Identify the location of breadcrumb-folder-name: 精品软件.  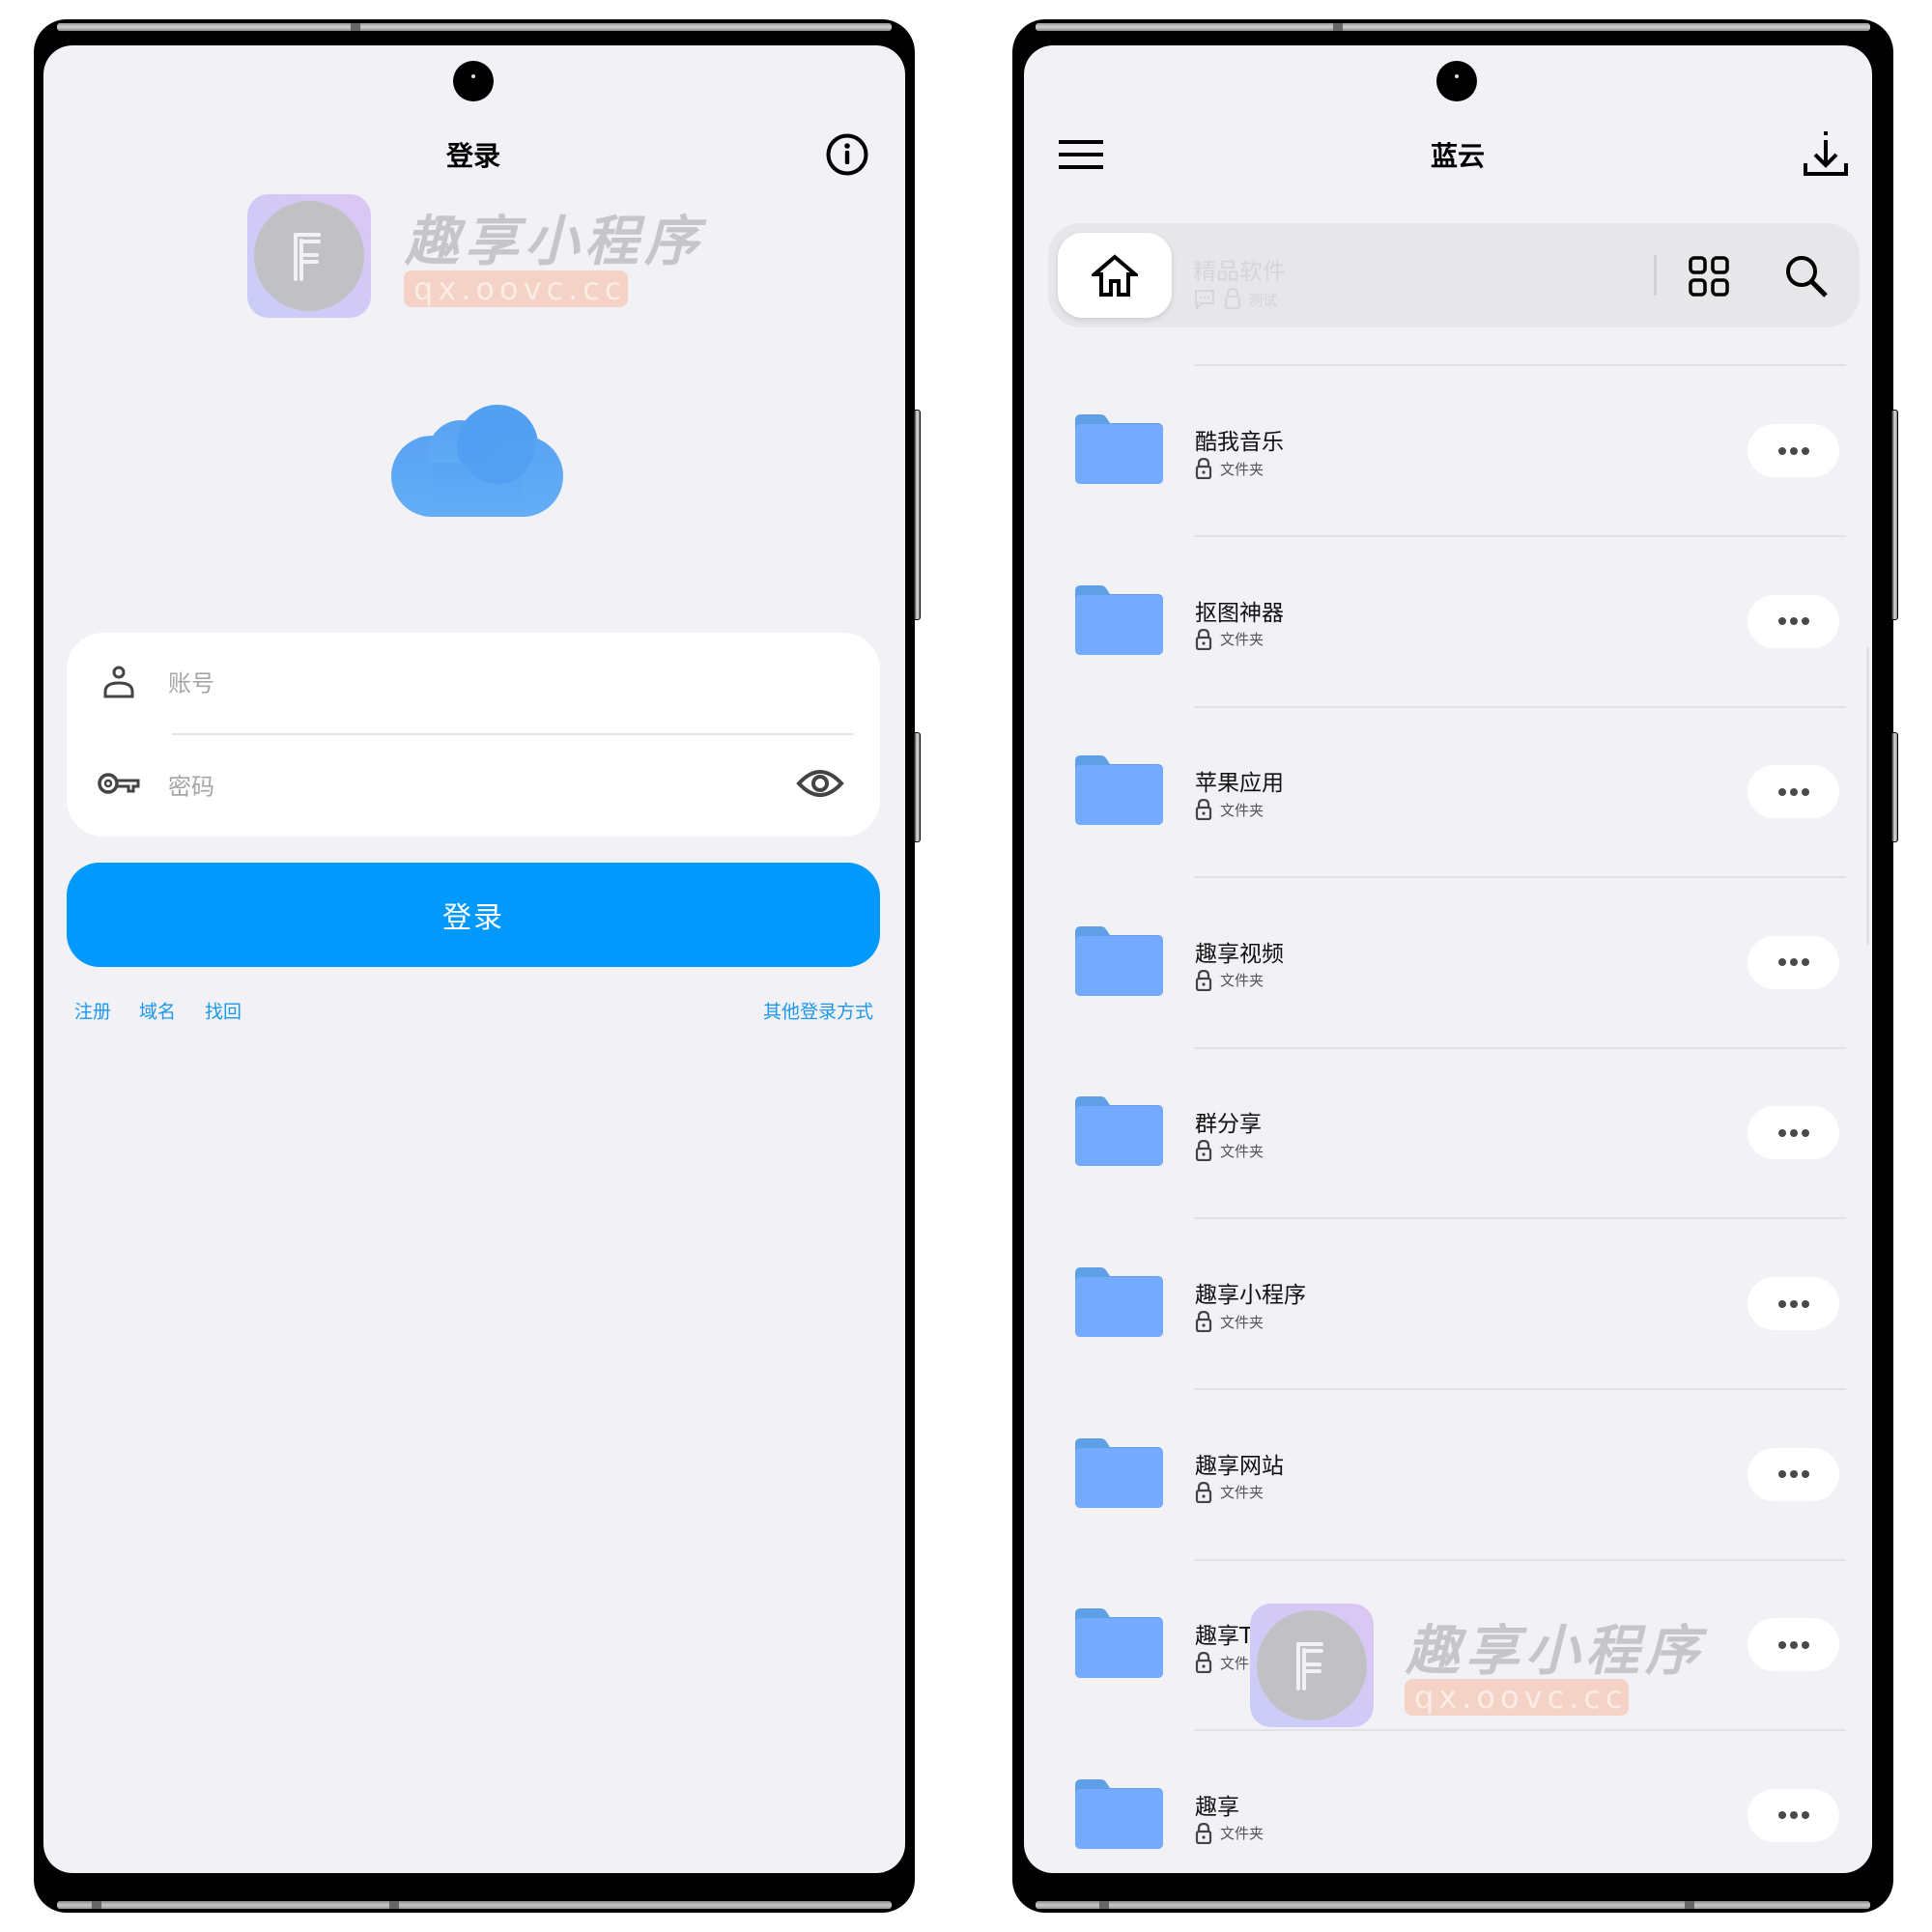
(1239, 269).